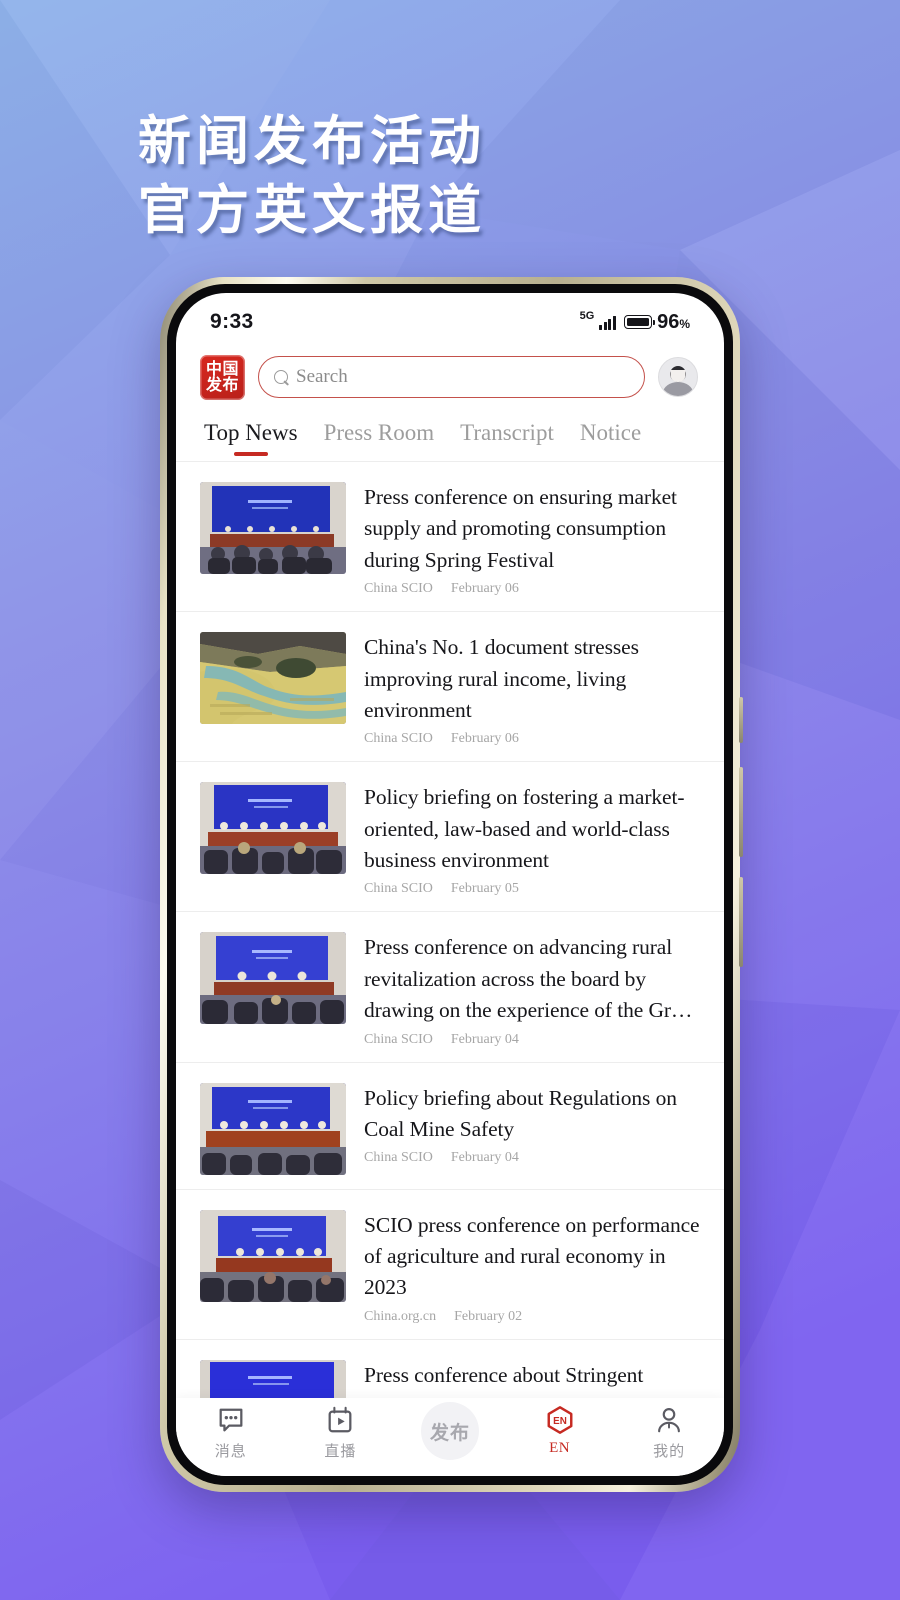  I want to click on news-item-date: February 02, so click(488, 1316).